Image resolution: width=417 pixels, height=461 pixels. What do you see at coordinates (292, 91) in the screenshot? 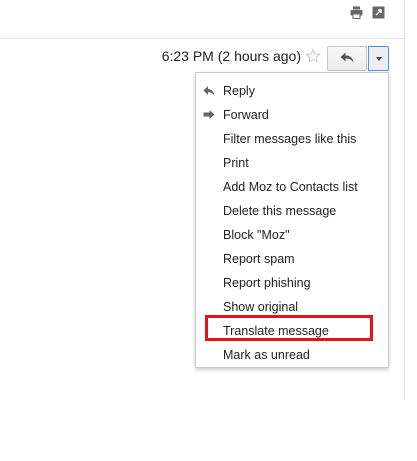
I see `menu-item-reply: Reply` at bounding box center [292, 91].